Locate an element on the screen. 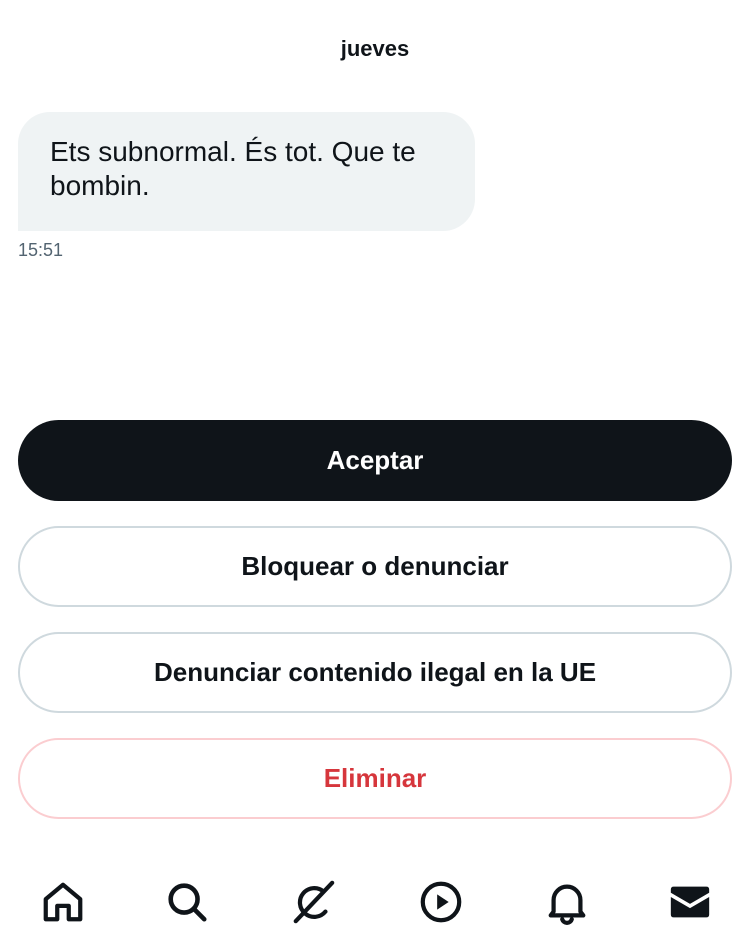 This screenshot has width=750, height=950. report-illegal-content-button: Denunciar contenido ilegal en la UE is located at coordinates (375, 672).